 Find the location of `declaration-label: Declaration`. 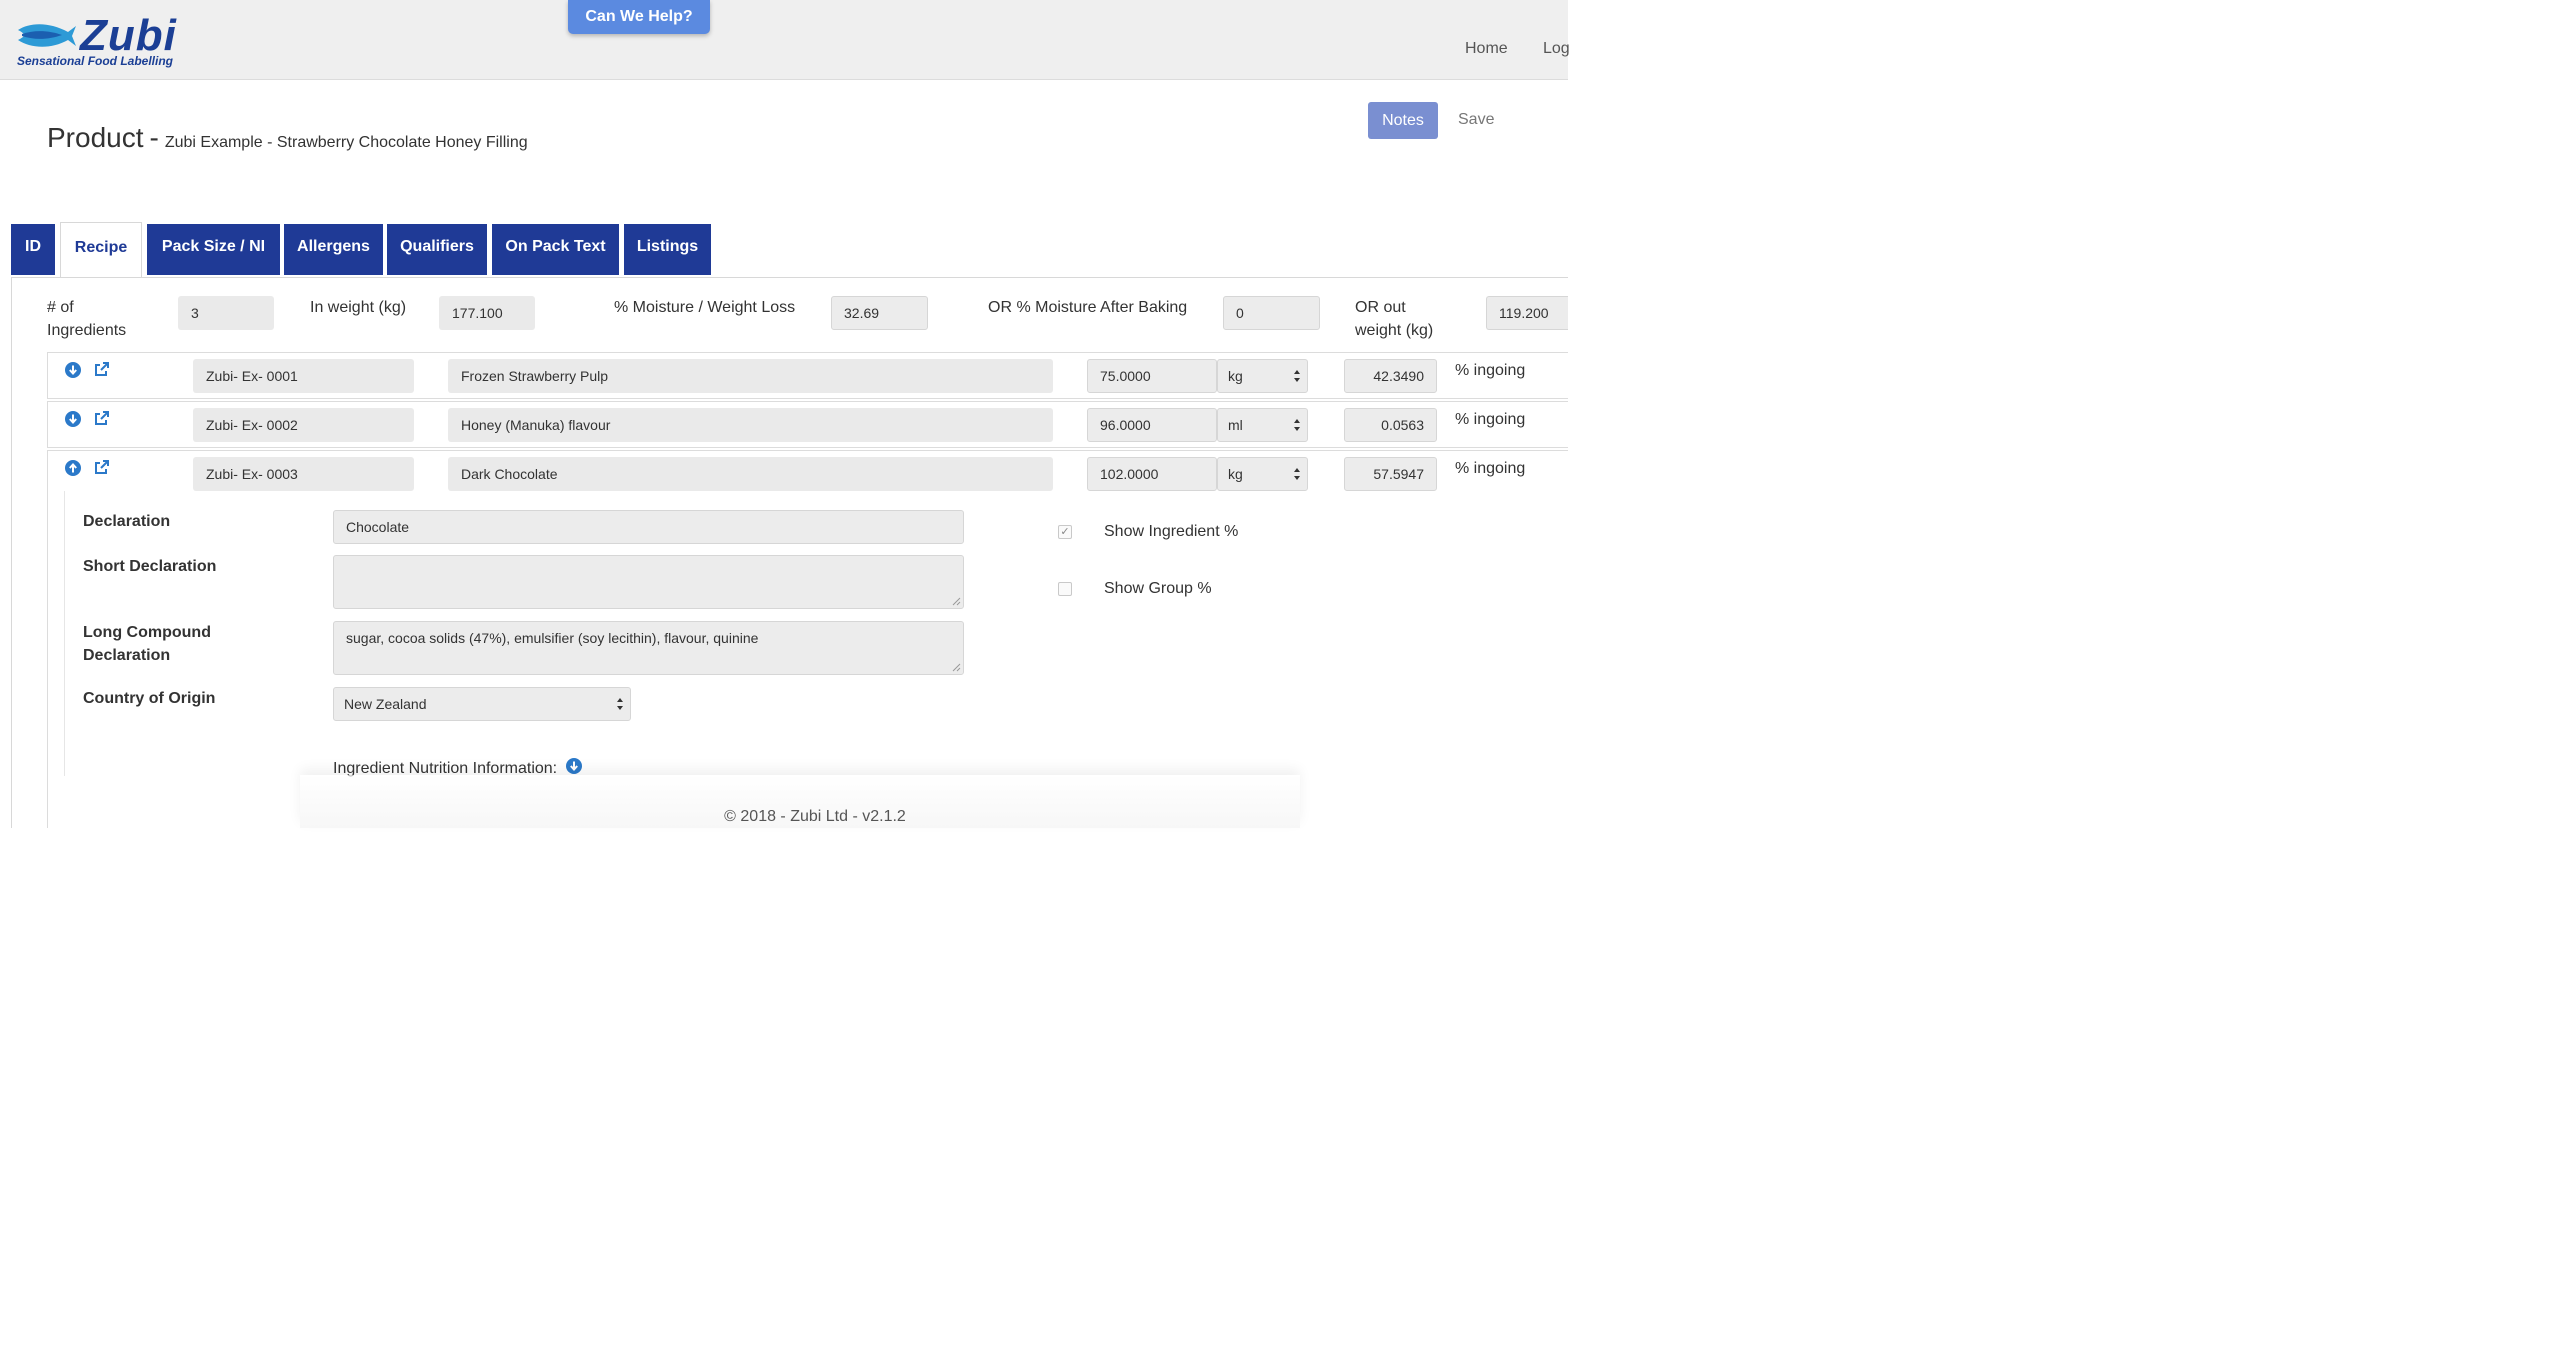

declaration-label: Declaration is located at coordinates (127, 521).